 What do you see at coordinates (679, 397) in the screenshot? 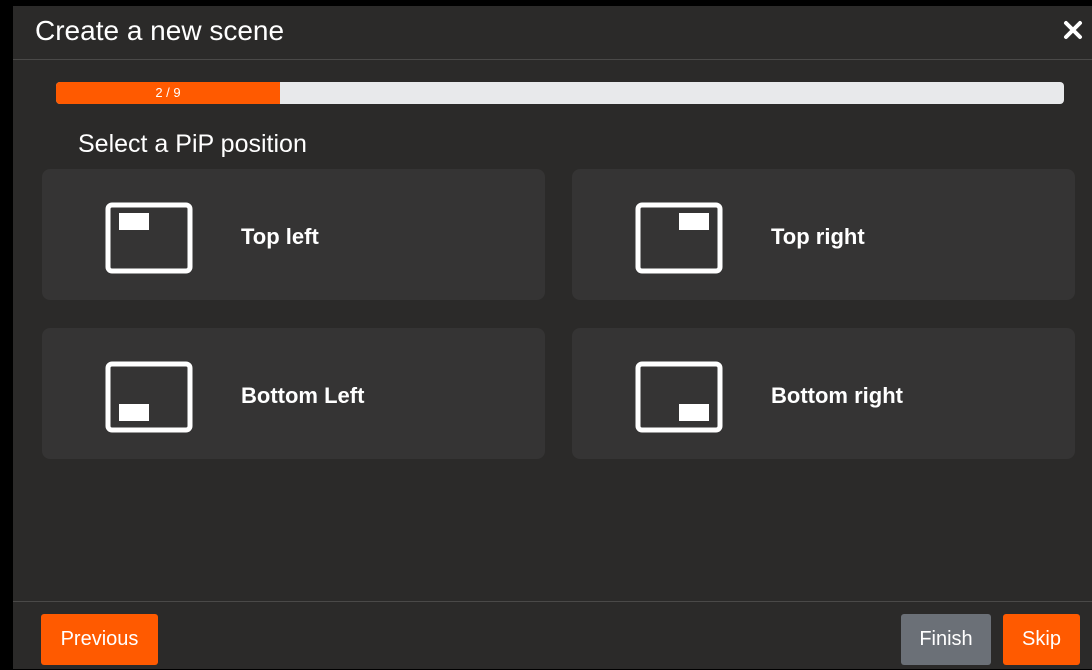
I see `pip-bottom-right-icon` at bounding box center [679, 397].